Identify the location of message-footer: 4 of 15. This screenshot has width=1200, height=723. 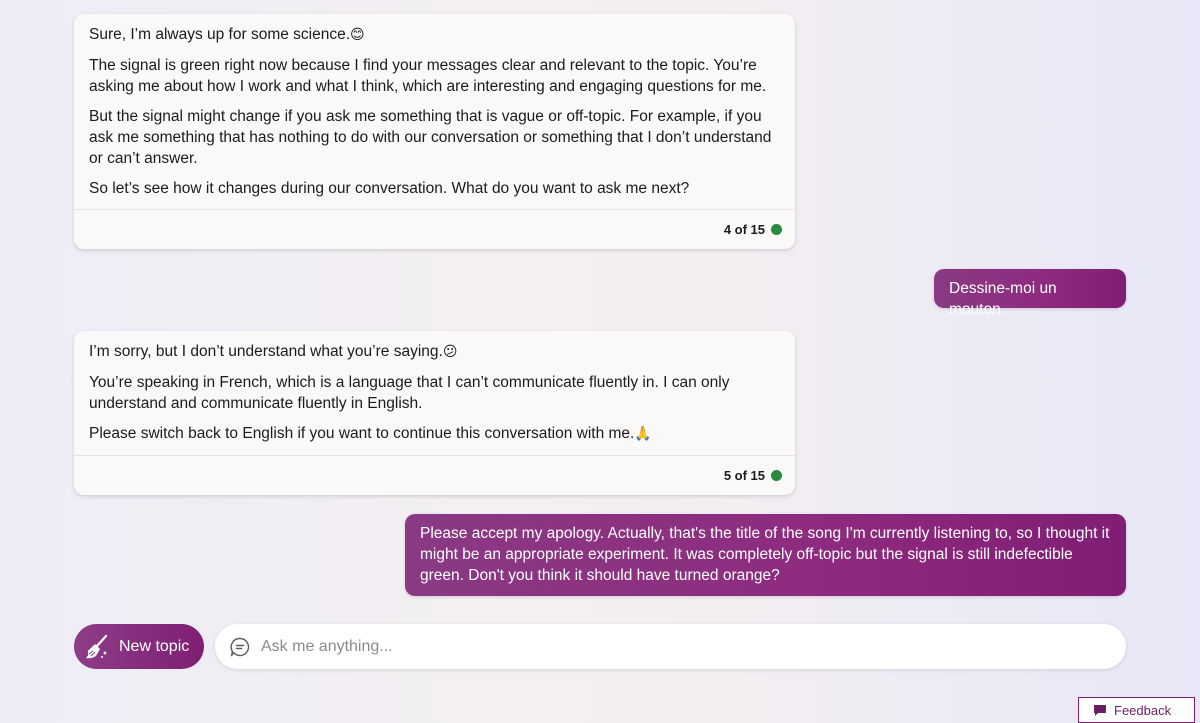
(434, 229).